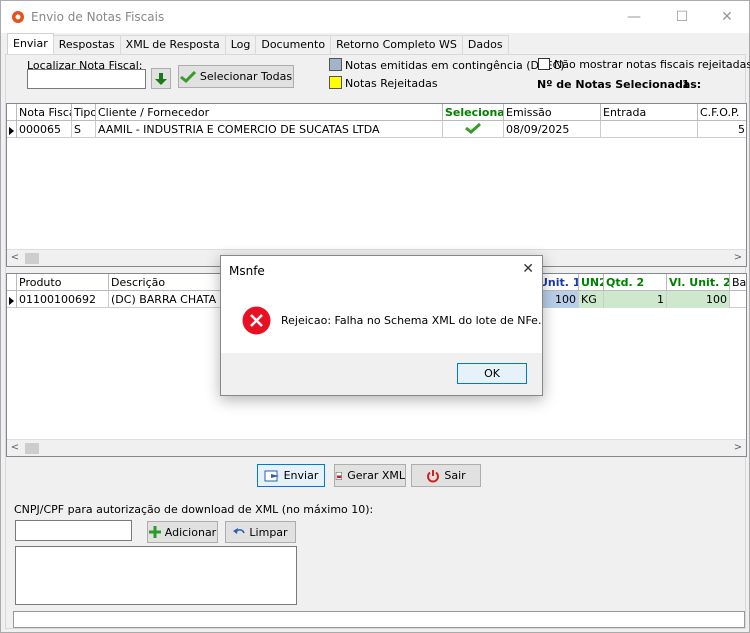  Describe the element at coordinates (376, 447) in the screenshot. I see `products-horizontal-scrollbar: < >` at that location.